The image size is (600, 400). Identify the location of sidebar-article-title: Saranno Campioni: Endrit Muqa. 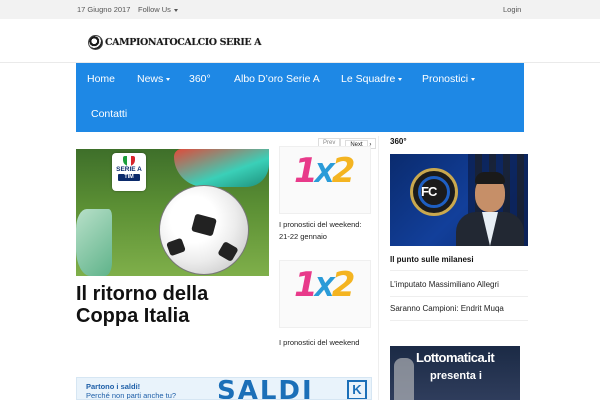
(447, 308).